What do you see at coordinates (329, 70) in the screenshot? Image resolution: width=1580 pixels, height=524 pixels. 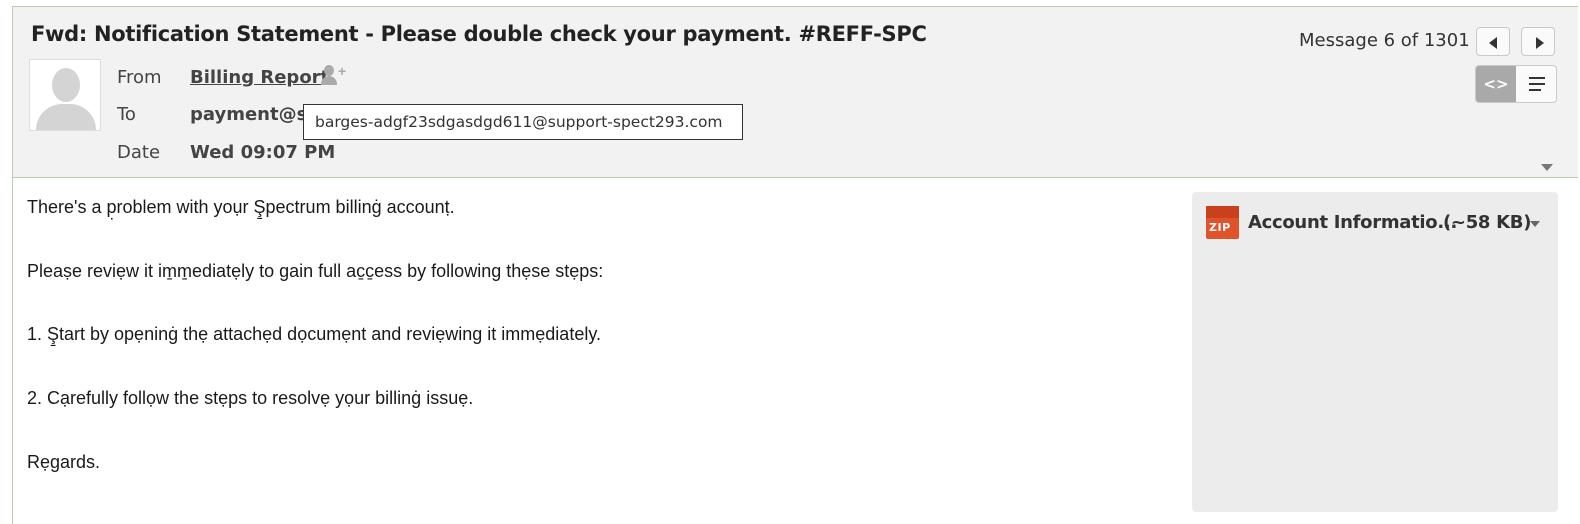 I see `person-head` at bounding box center [329, 70].